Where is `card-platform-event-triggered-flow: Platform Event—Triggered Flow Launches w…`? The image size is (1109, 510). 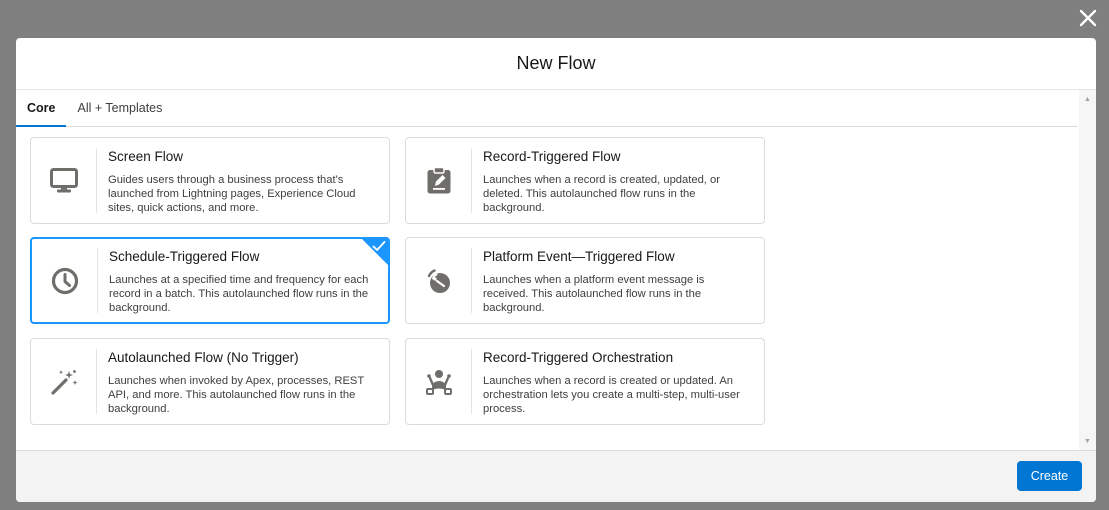
card-platform-event-triggered-flow: Platform Event—Triggered Flow Launches w… is located at coordinates (585, 280).